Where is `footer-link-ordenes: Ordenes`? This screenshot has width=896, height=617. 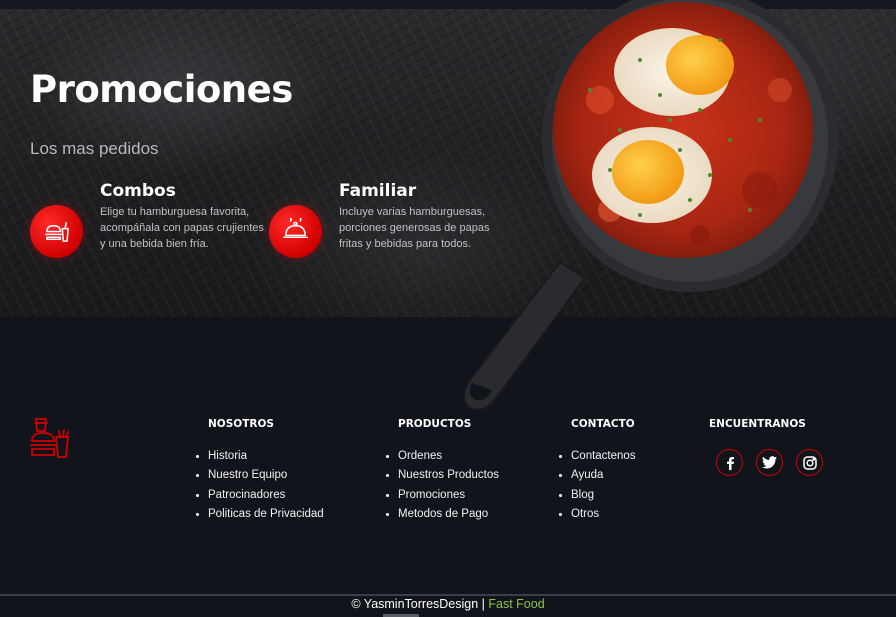
footer-link-ordenes: Ordenes is located at coordinates (448, 456).